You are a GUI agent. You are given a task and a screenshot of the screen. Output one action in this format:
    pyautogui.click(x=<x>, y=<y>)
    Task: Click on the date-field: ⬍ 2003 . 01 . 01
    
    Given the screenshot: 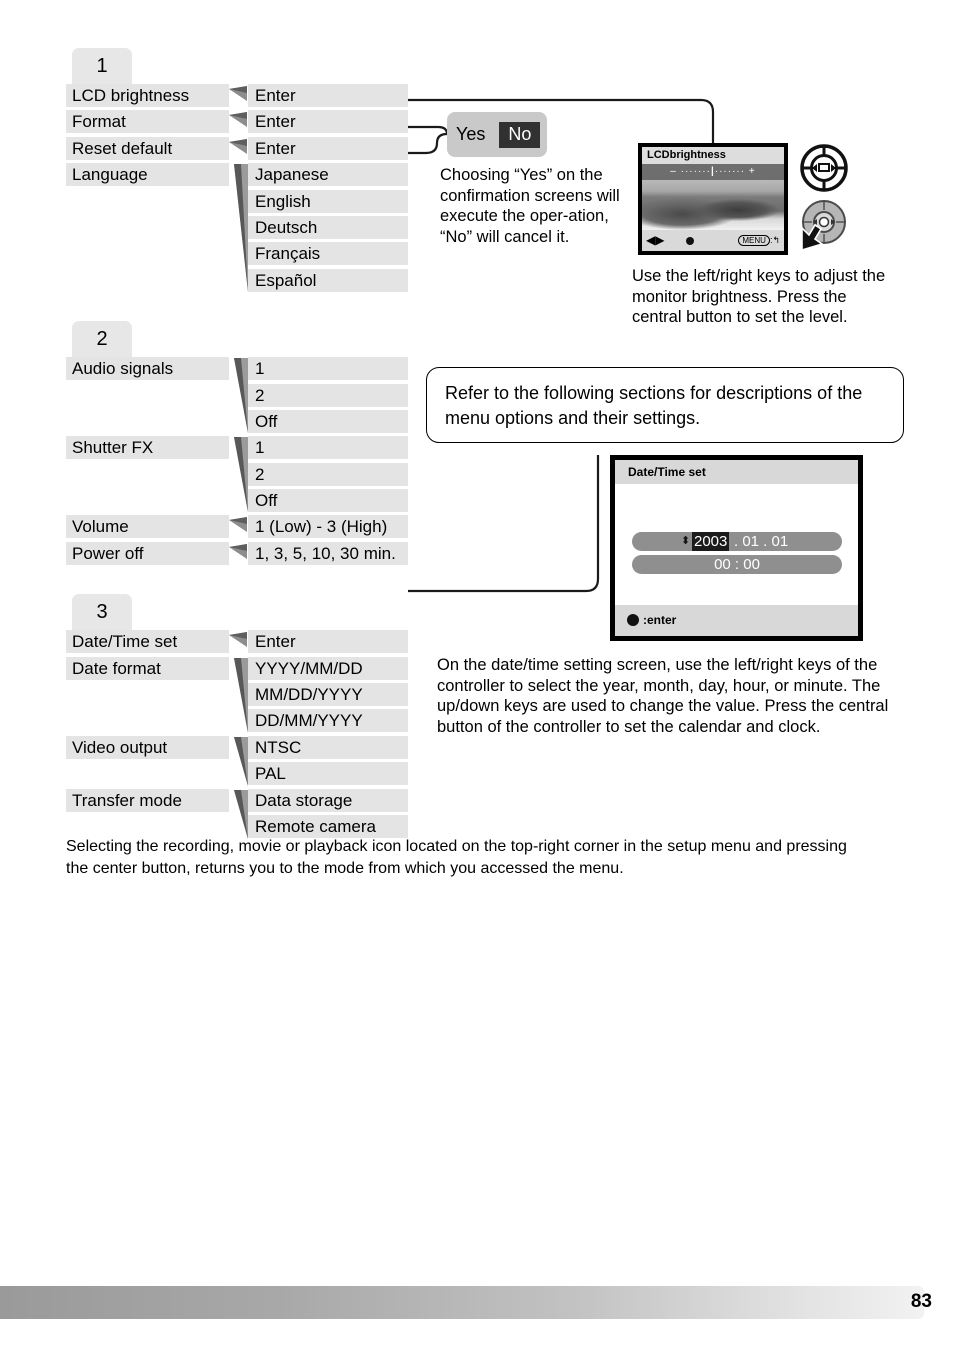 What is the action you would take?
    pyautogui.click(x=737, y=541)
    